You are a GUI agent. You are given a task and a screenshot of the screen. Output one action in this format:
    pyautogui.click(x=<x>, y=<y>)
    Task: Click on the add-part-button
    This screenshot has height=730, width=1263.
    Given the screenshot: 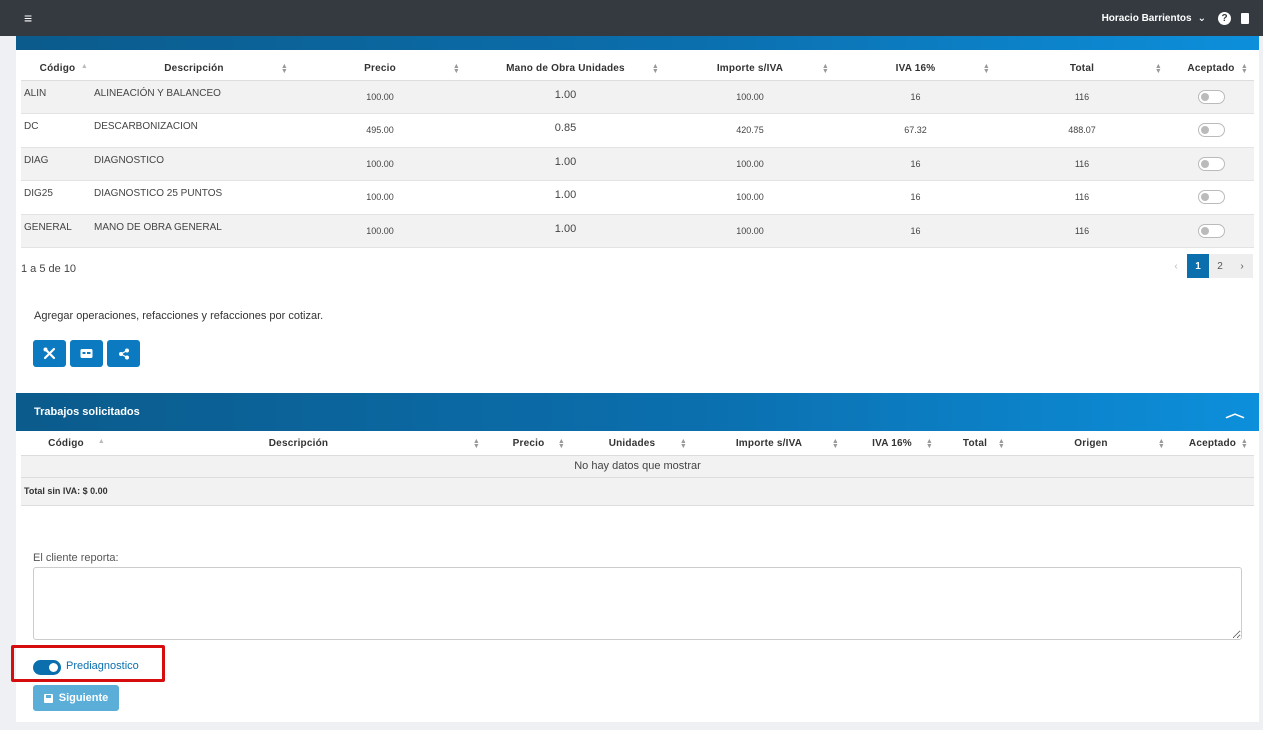 What is the action you would take?
    pyautogui.click(x=86, y=353)
    